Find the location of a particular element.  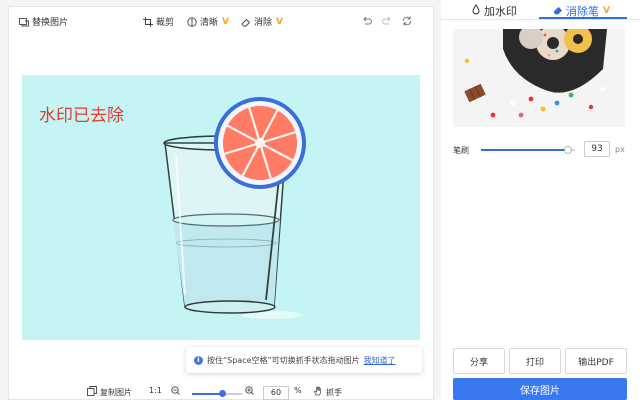

zoom-slider-fill is located at coordinates (207, 394).